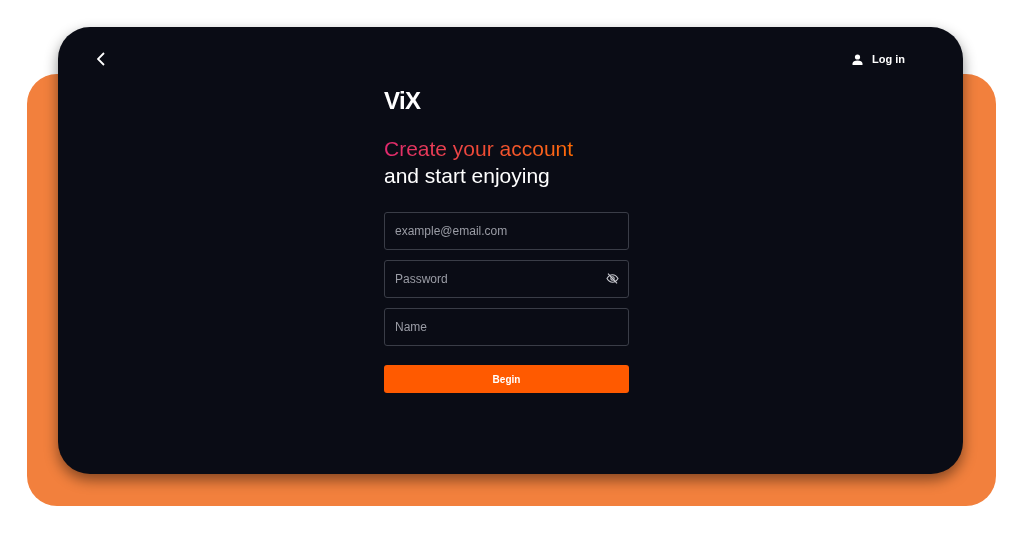 The height and width of the screenshot is (536, 1024). I want to click on name-field: Name, so click(506, 327).